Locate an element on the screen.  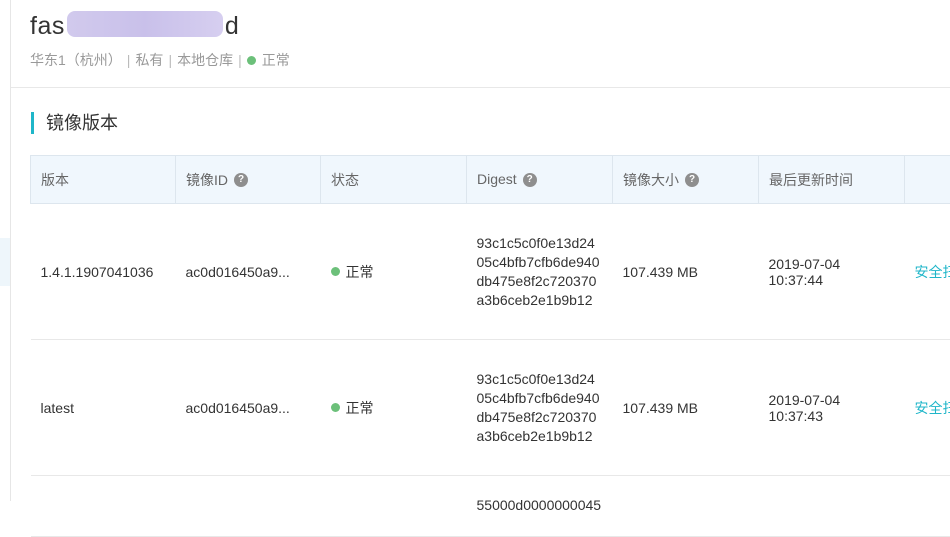
left-sidebar is located at coordinates (5, 250).